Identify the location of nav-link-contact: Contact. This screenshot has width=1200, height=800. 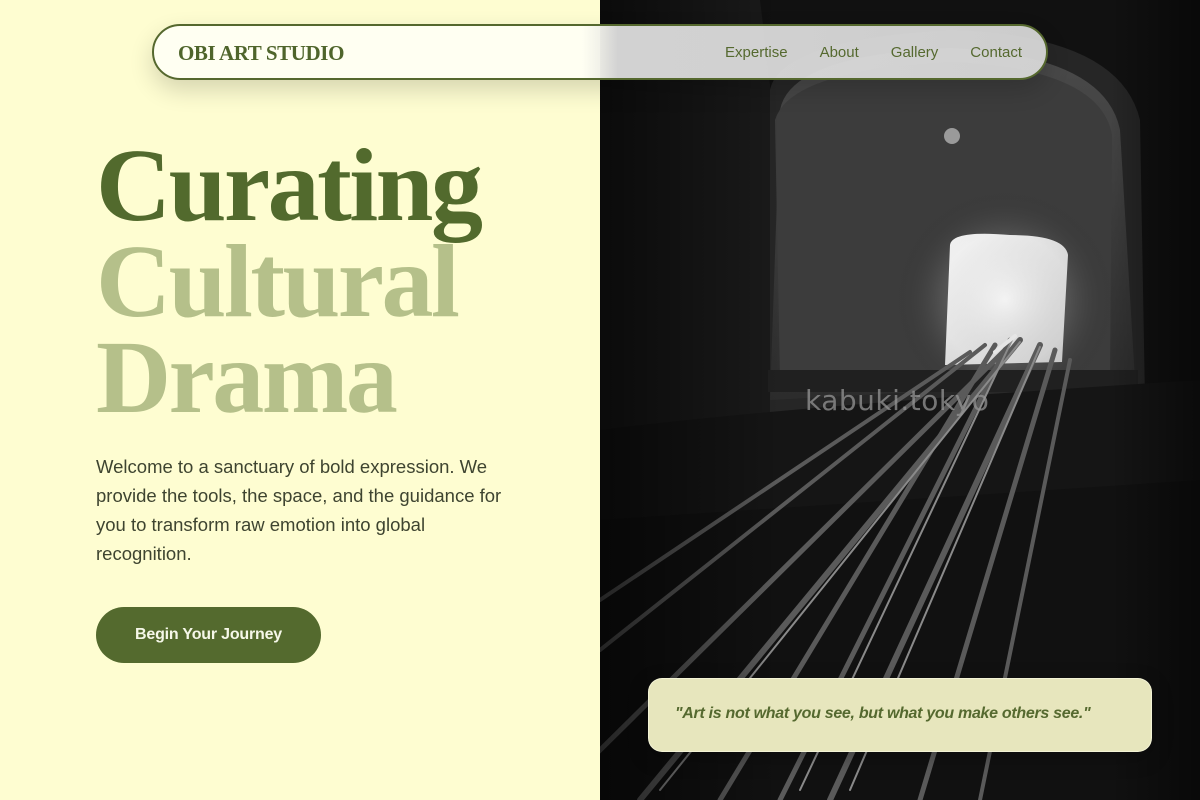
(996, 52).